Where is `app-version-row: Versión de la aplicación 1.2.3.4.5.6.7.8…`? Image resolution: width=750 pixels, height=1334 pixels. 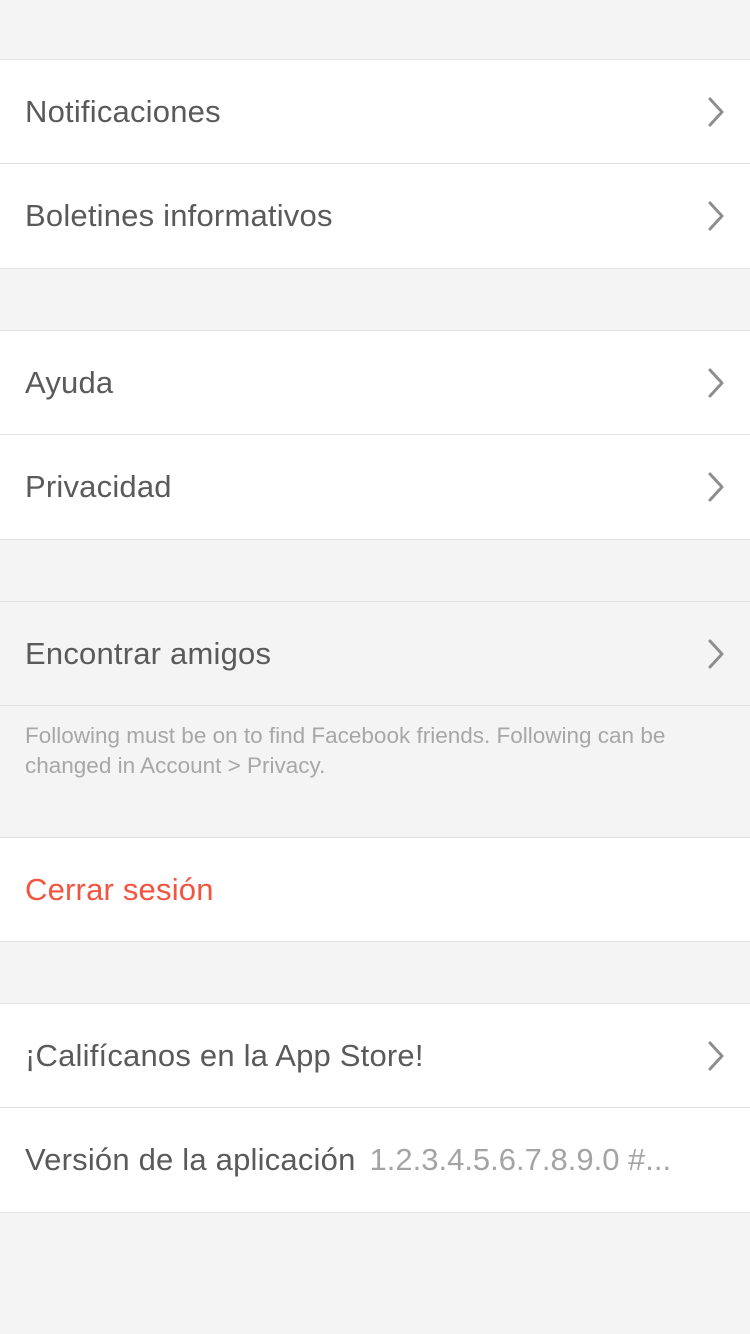
app-version-row: Versión de la aplicación 1.2.3.4.5.6.7.8… is located at coordinates (375, 1160).